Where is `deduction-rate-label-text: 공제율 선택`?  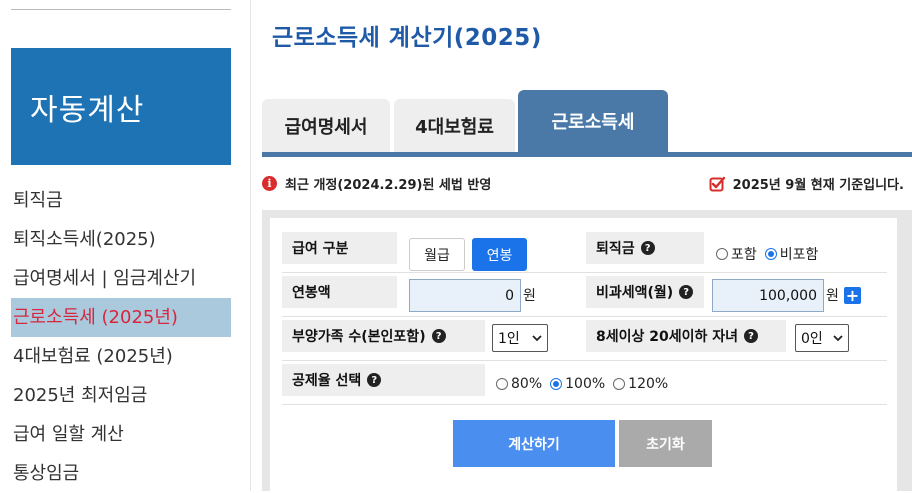
deduction-rate-label-text: 공제율 선택 is located at coordinates (327, 381).